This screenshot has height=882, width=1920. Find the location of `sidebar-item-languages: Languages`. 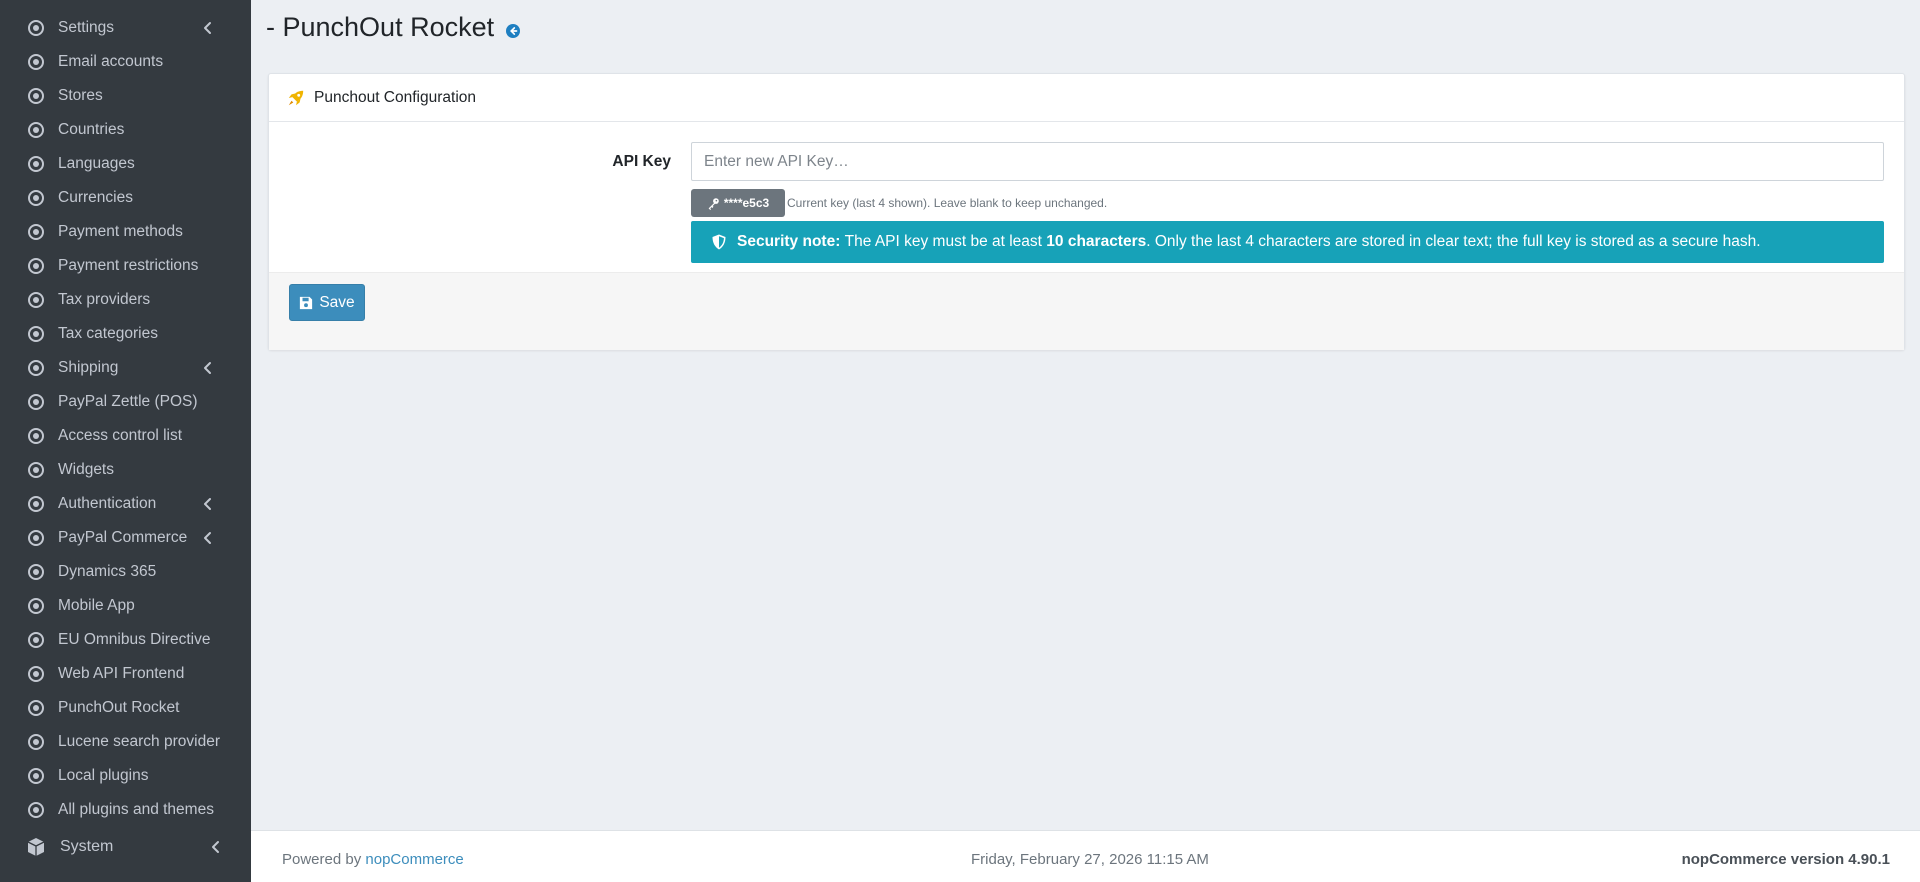

sidebar-item-languages: Languages is located at coordinates (125, 164).